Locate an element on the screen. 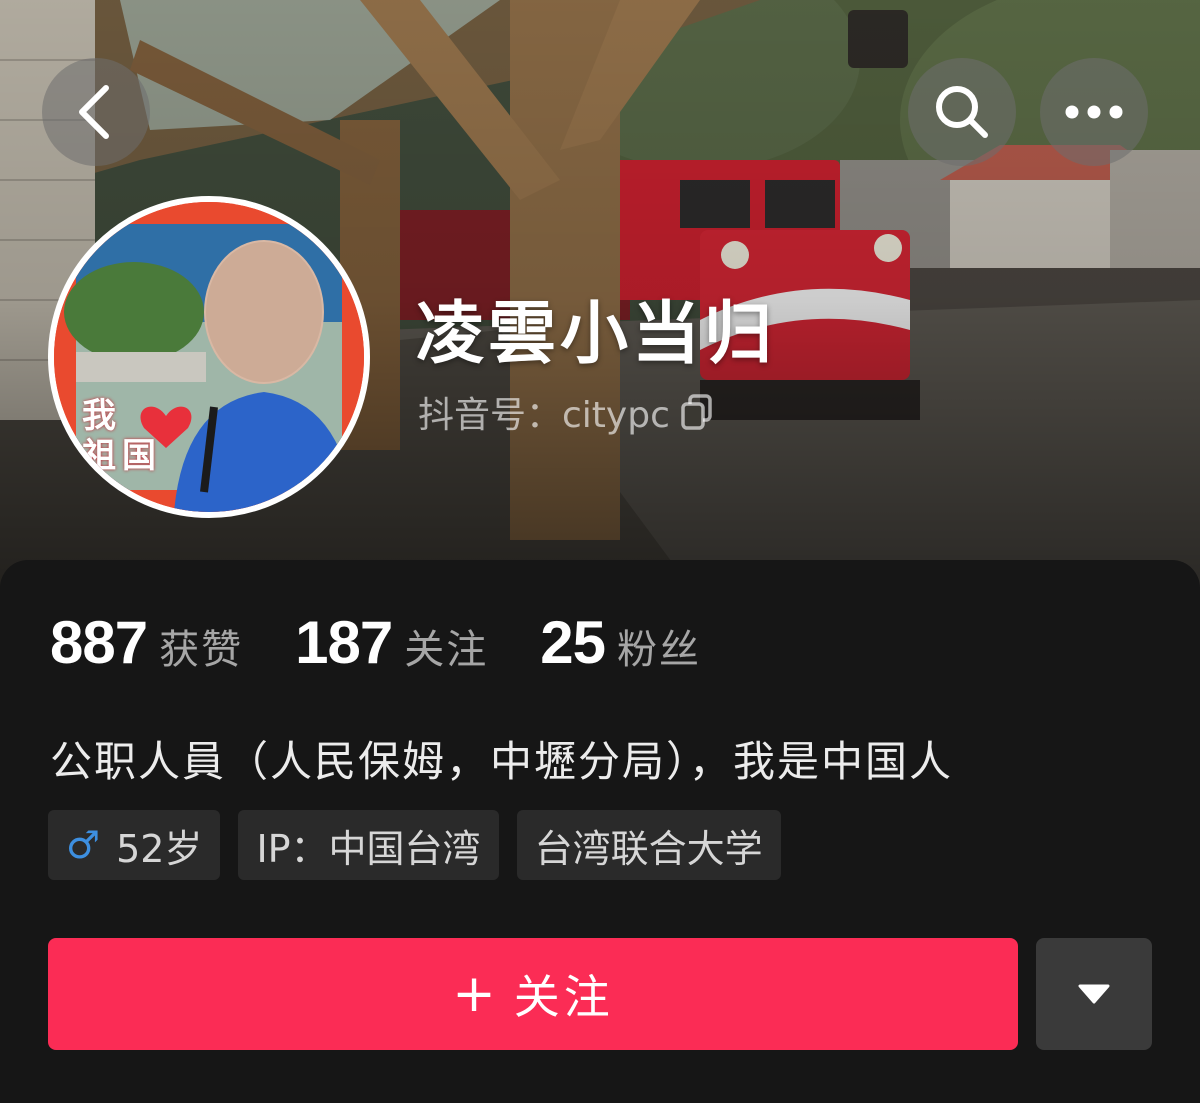 This screenshot has width=1200, height=1103. follow-options-button is located at coordinates (1094, 994).